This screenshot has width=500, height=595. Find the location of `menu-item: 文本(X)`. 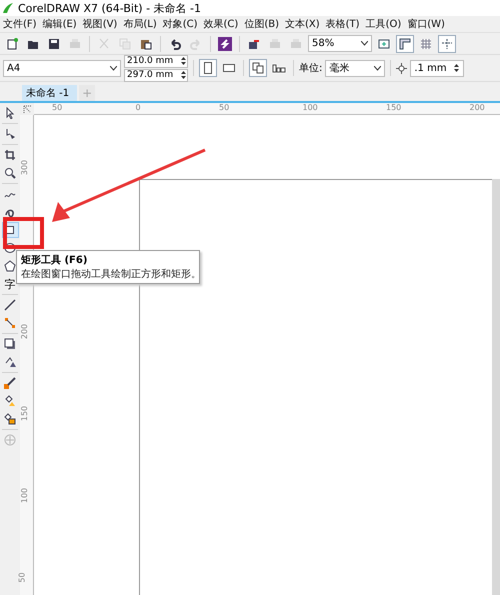

menu-item: 文本(X) is located at coordinates (302, 24).